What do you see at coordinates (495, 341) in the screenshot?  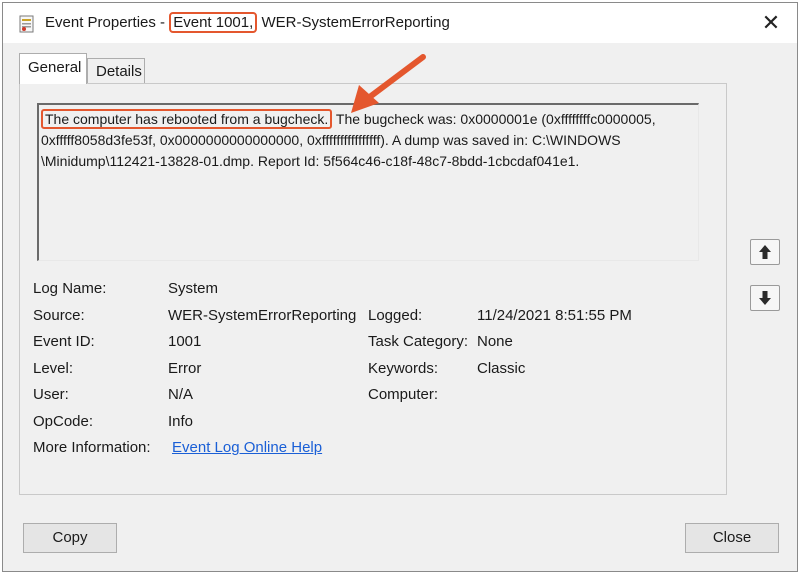 I see `task-category-value: None` at bounding box center [495, 341].